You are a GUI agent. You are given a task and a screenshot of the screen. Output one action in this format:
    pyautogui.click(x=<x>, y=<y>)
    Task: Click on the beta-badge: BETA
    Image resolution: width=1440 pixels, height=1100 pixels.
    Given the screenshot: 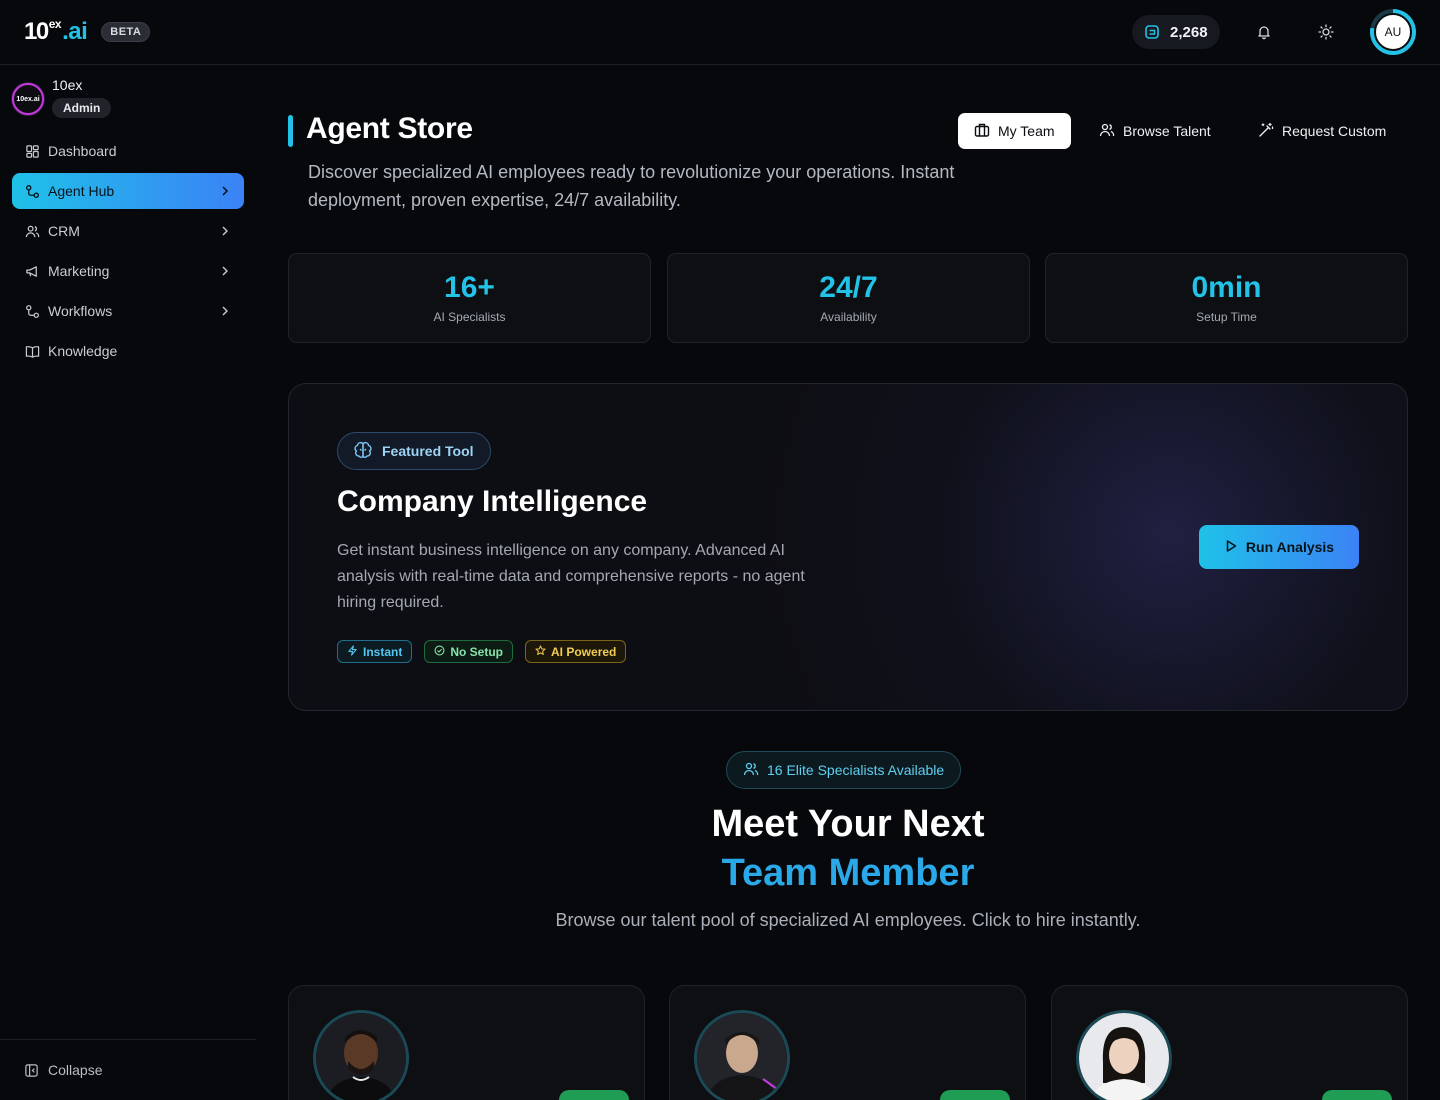 What is the action you would take?
    pyautogui.click(x=126, y=32)
    